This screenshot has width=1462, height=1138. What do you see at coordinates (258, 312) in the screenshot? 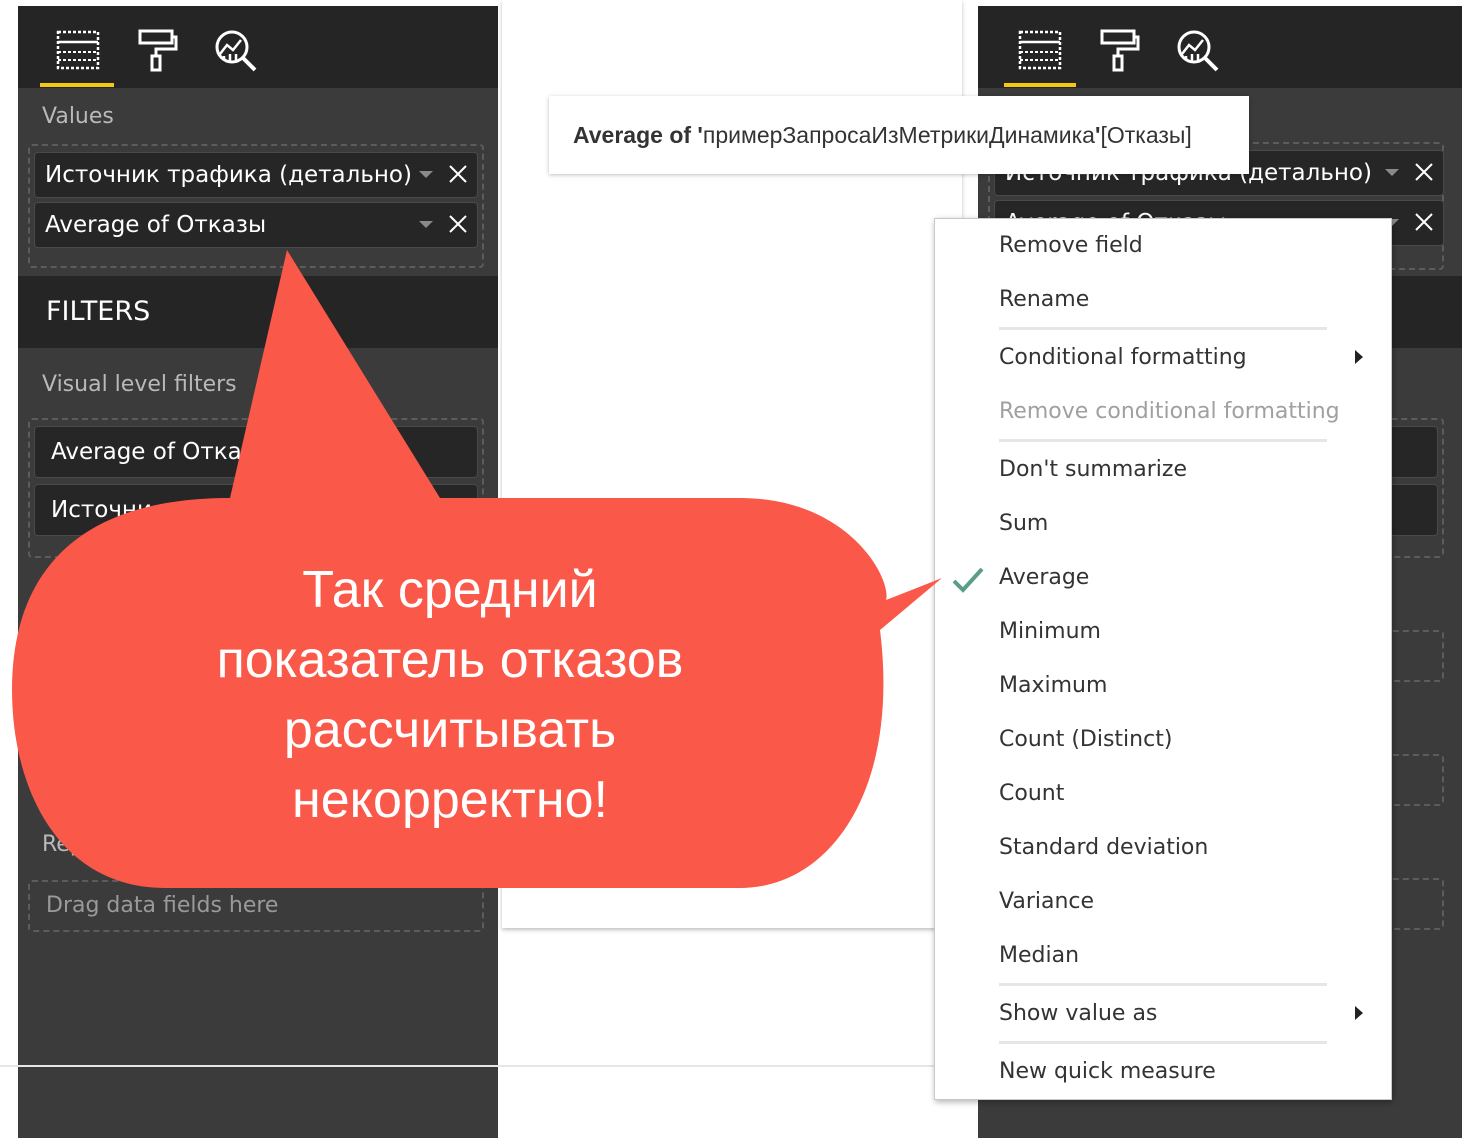
I see `filters-header: FILTERS` at bounding box center [258, 312].